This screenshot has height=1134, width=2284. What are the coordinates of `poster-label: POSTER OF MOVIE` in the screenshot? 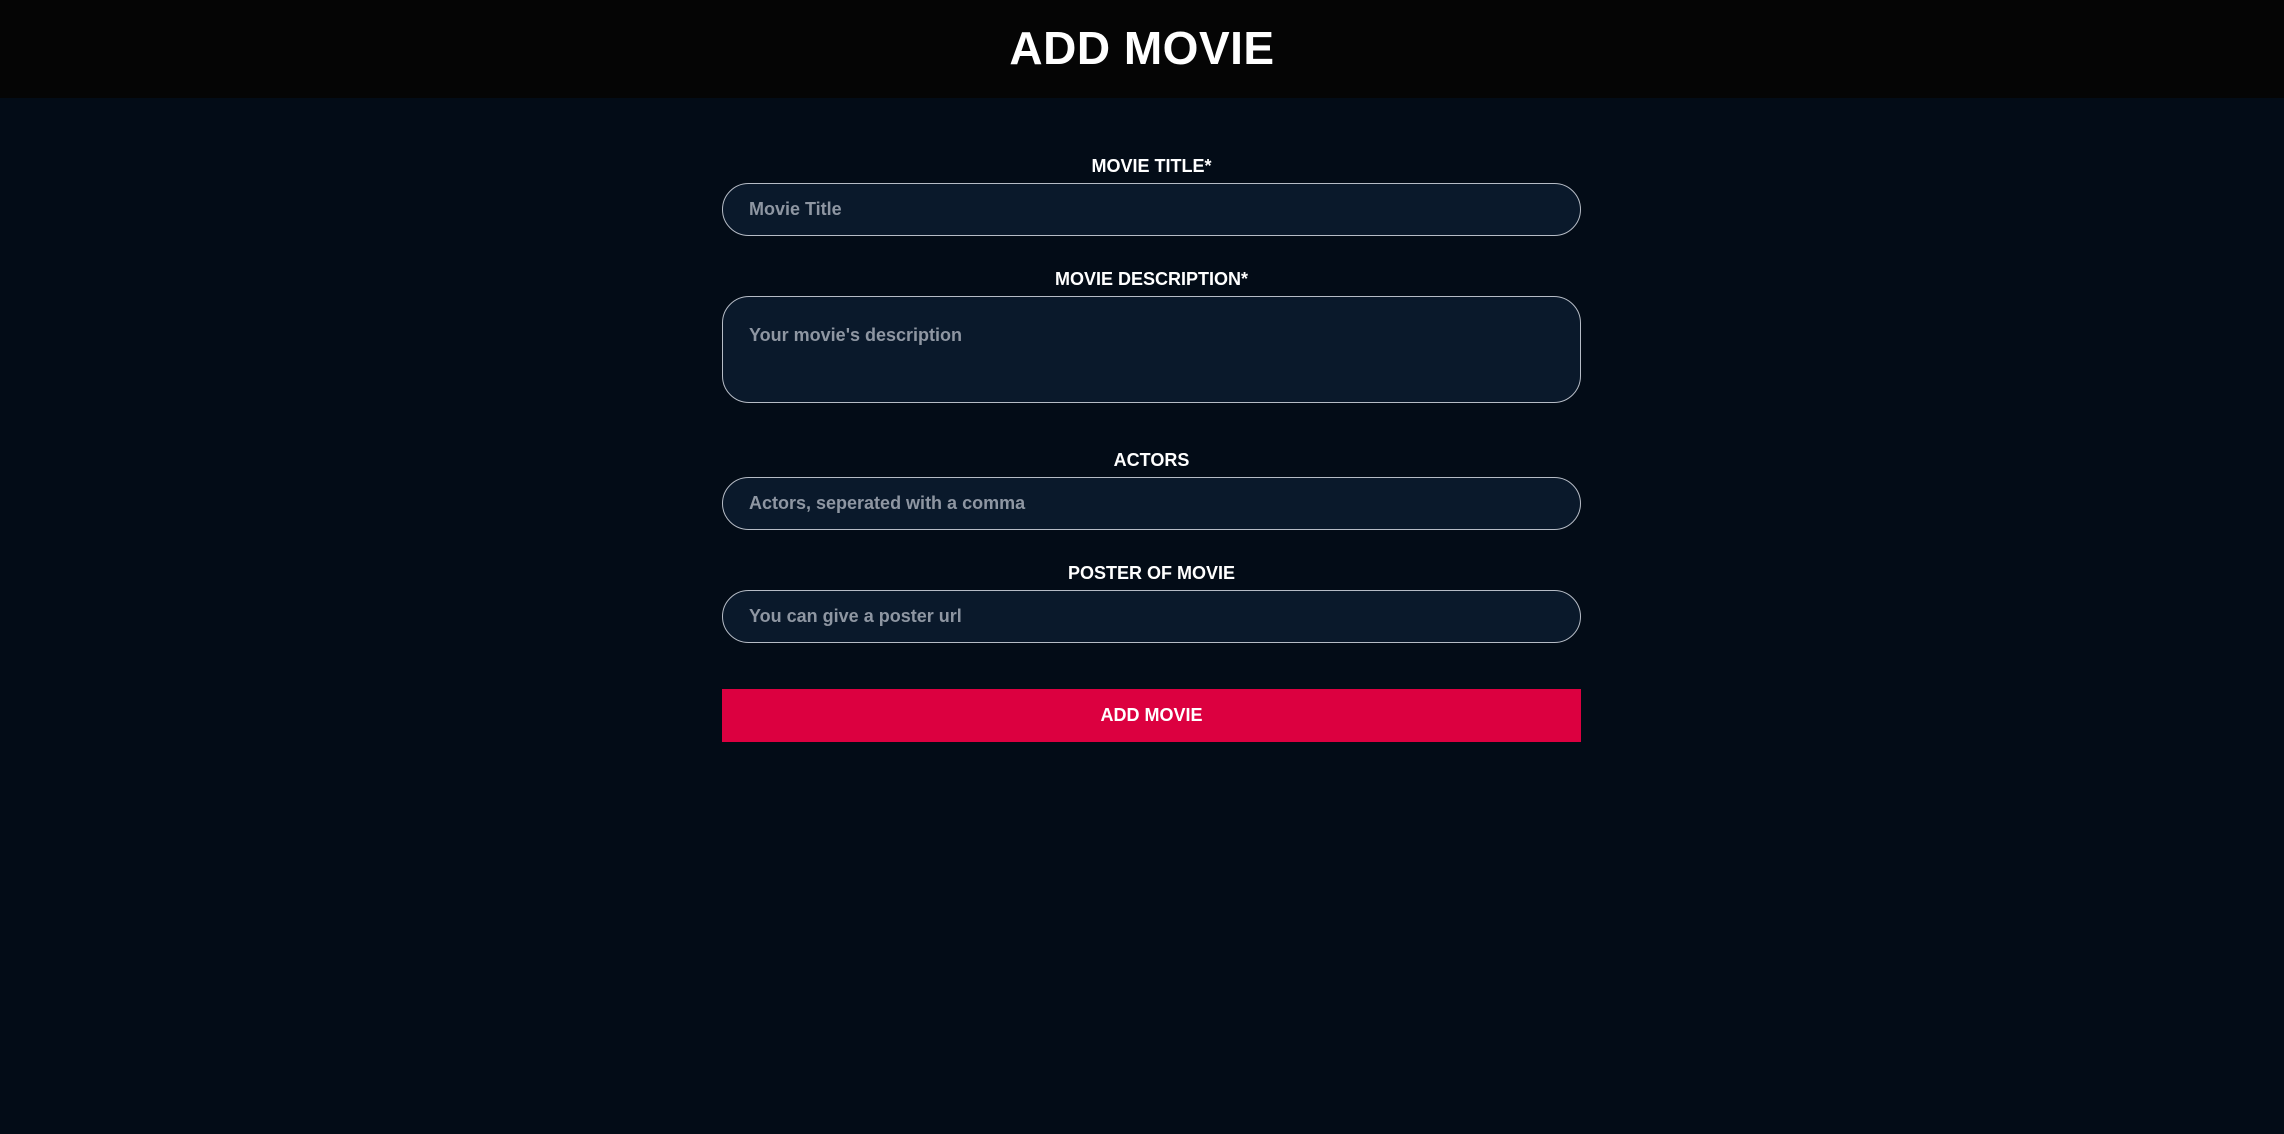 It's located at (1151, 573).